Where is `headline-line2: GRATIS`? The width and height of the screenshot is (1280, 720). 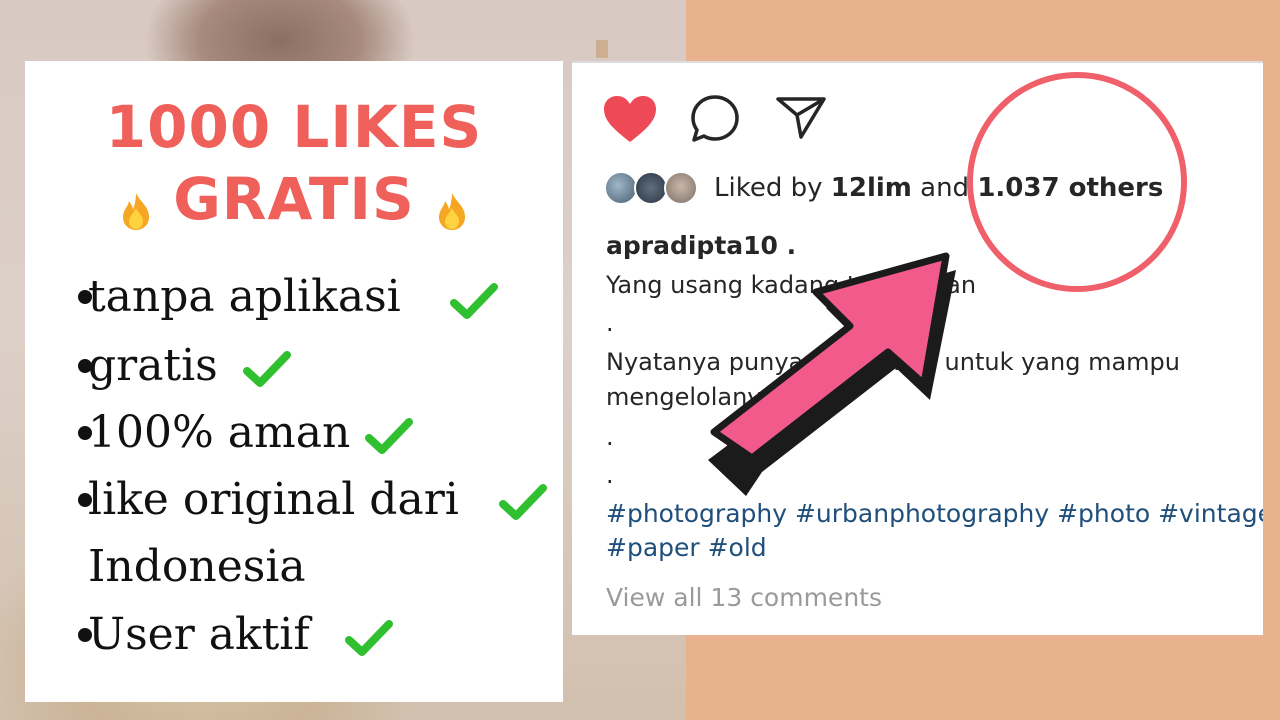 headline-line2: GRATIS is located at coordinates (294, 199).